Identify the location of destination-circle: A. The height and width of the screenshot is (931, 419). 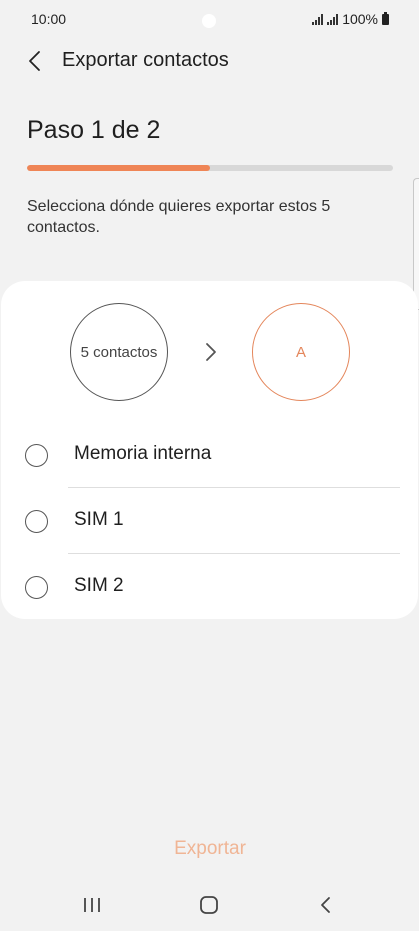
(301, 352).